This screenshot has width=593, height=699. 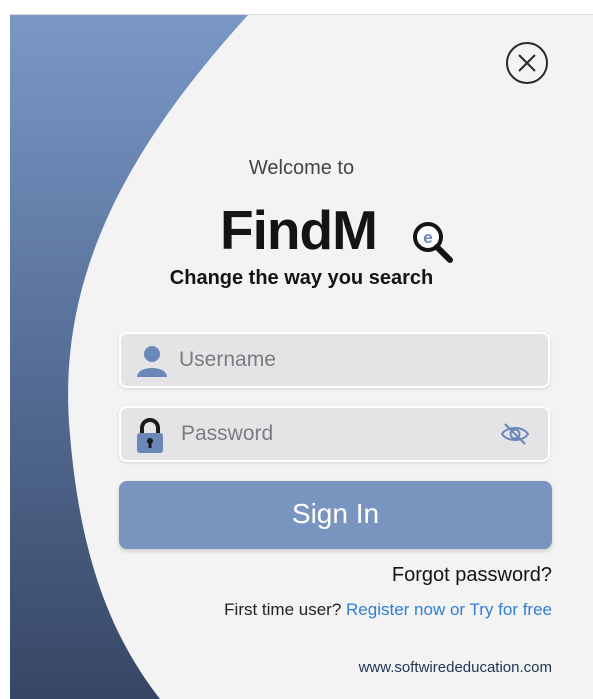 I want to click on user-icon, so click(x=152, y=361).